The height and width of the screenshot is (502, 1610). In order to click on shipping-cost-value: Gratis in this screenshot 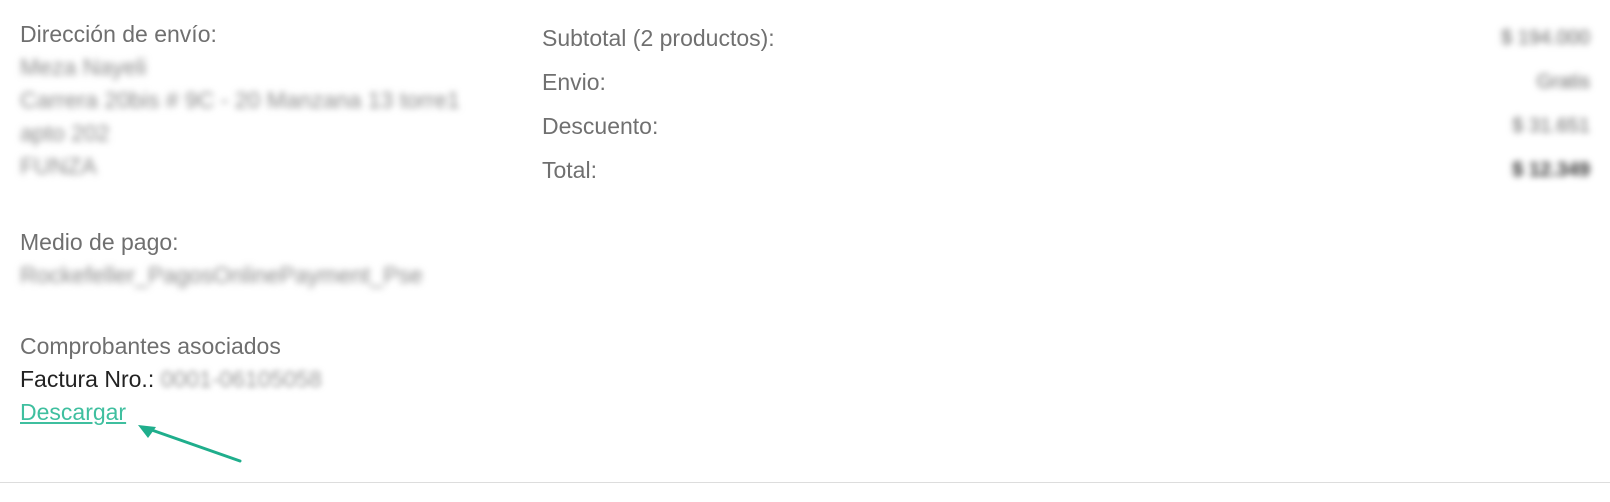, I will do `click(1563, 81)`.